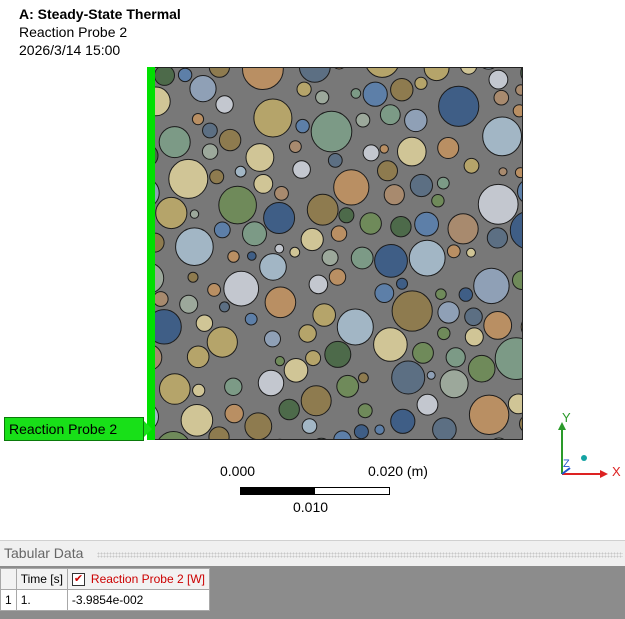  I want to click on selected-boundary-edge, so click(151, 253).